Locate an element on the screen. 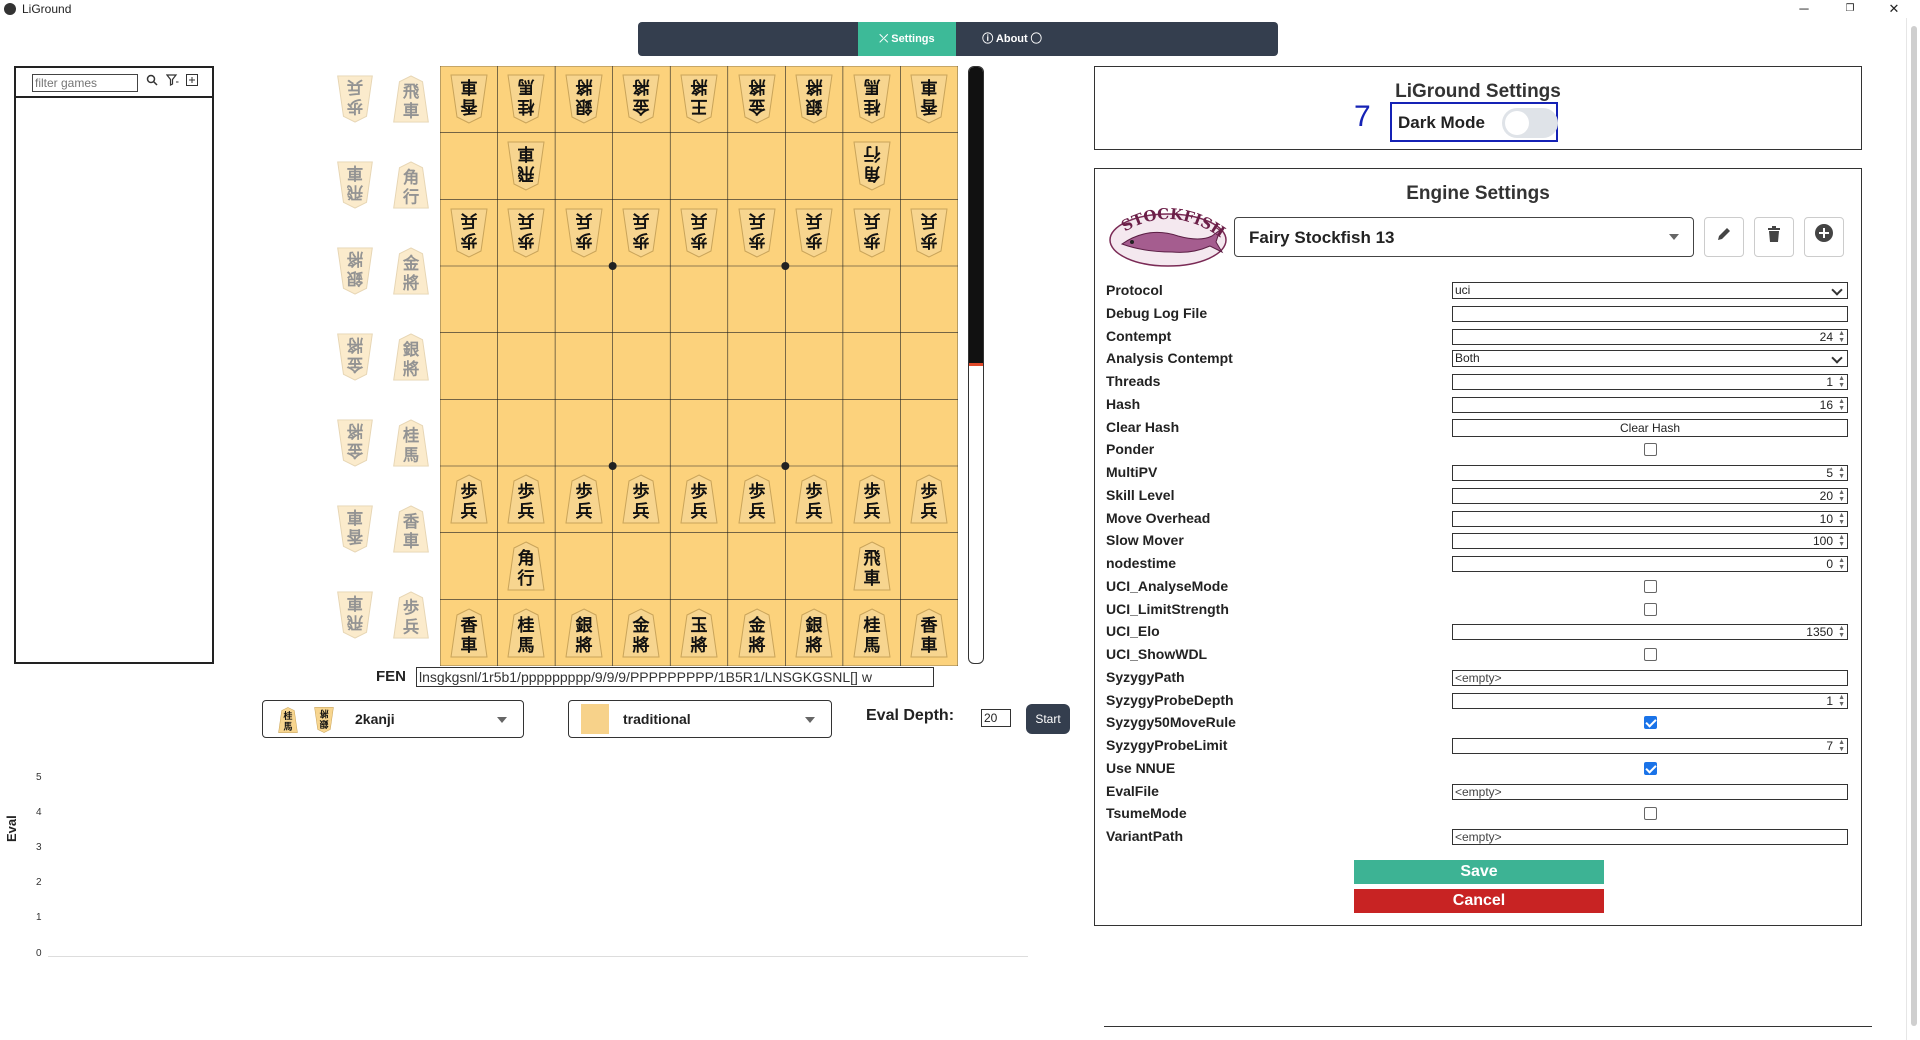 This screenshot has width=1920, height=1040. piece-style-select: 桂馬 銀將 2kanji is located at coordinates (393, 719).